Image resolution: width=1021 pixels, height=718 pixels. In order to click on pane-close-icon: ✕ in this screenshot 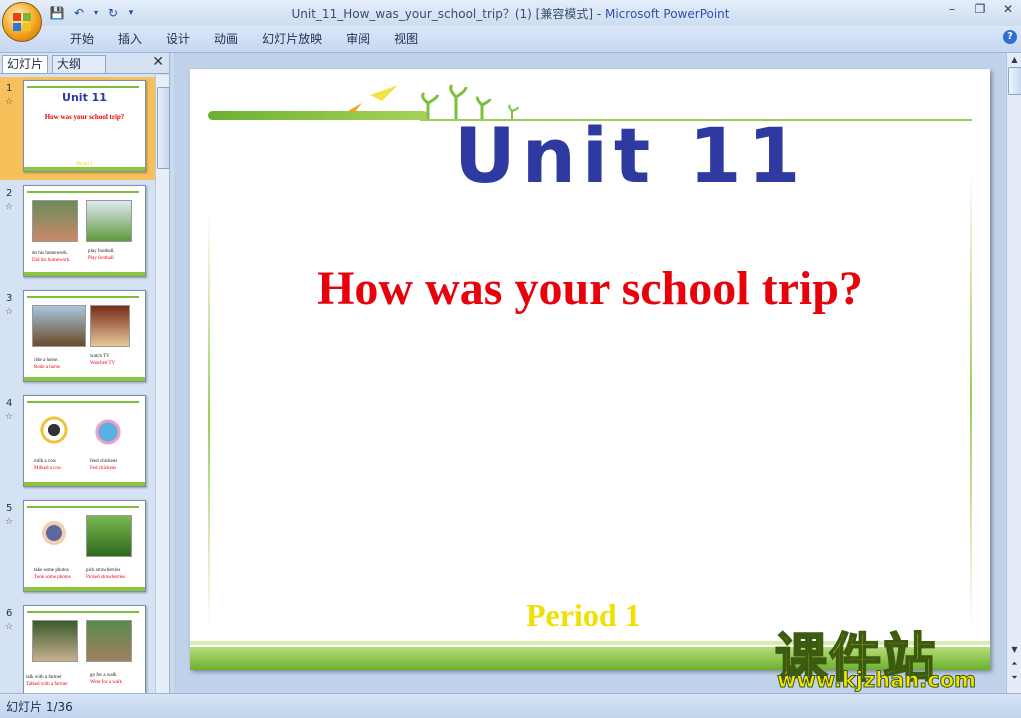, I will do `click(158, 62)`.